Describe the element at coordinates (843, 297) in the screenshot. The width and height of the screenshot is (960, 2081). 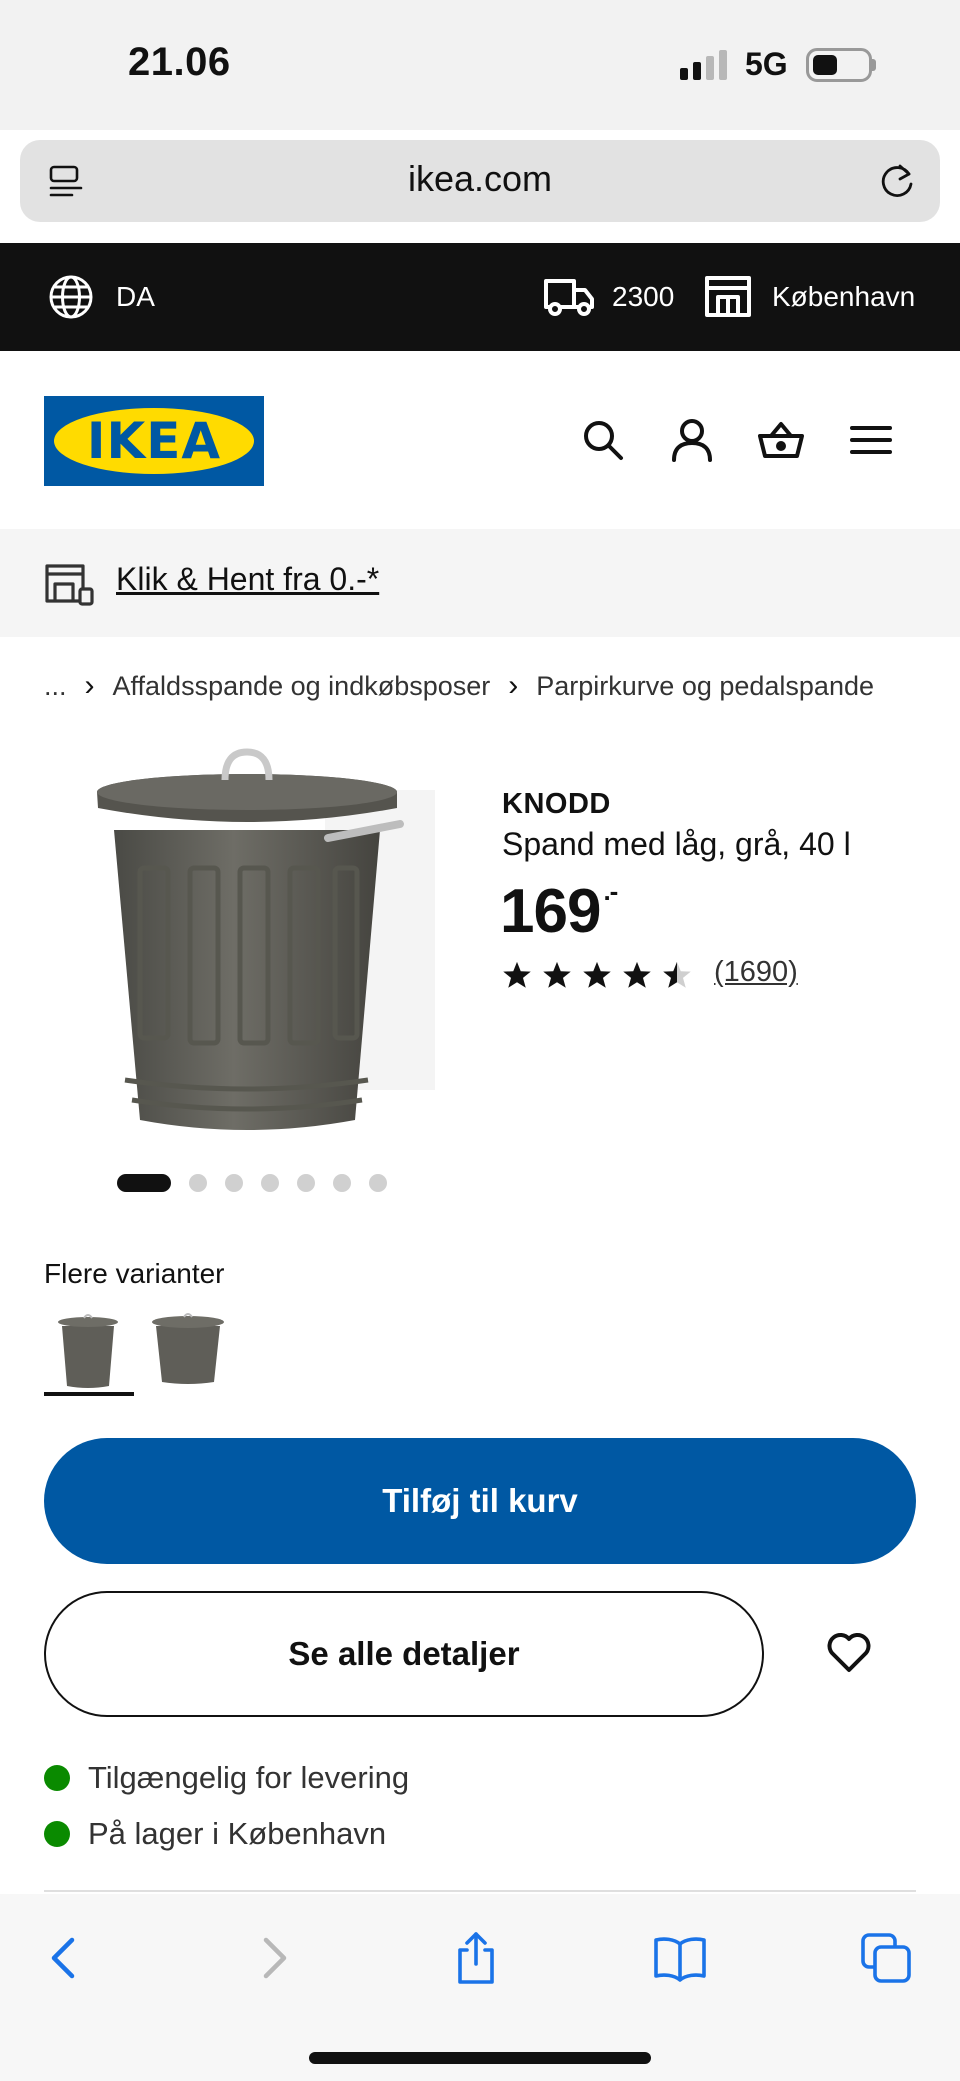
I see `store-selector: København` at that location.